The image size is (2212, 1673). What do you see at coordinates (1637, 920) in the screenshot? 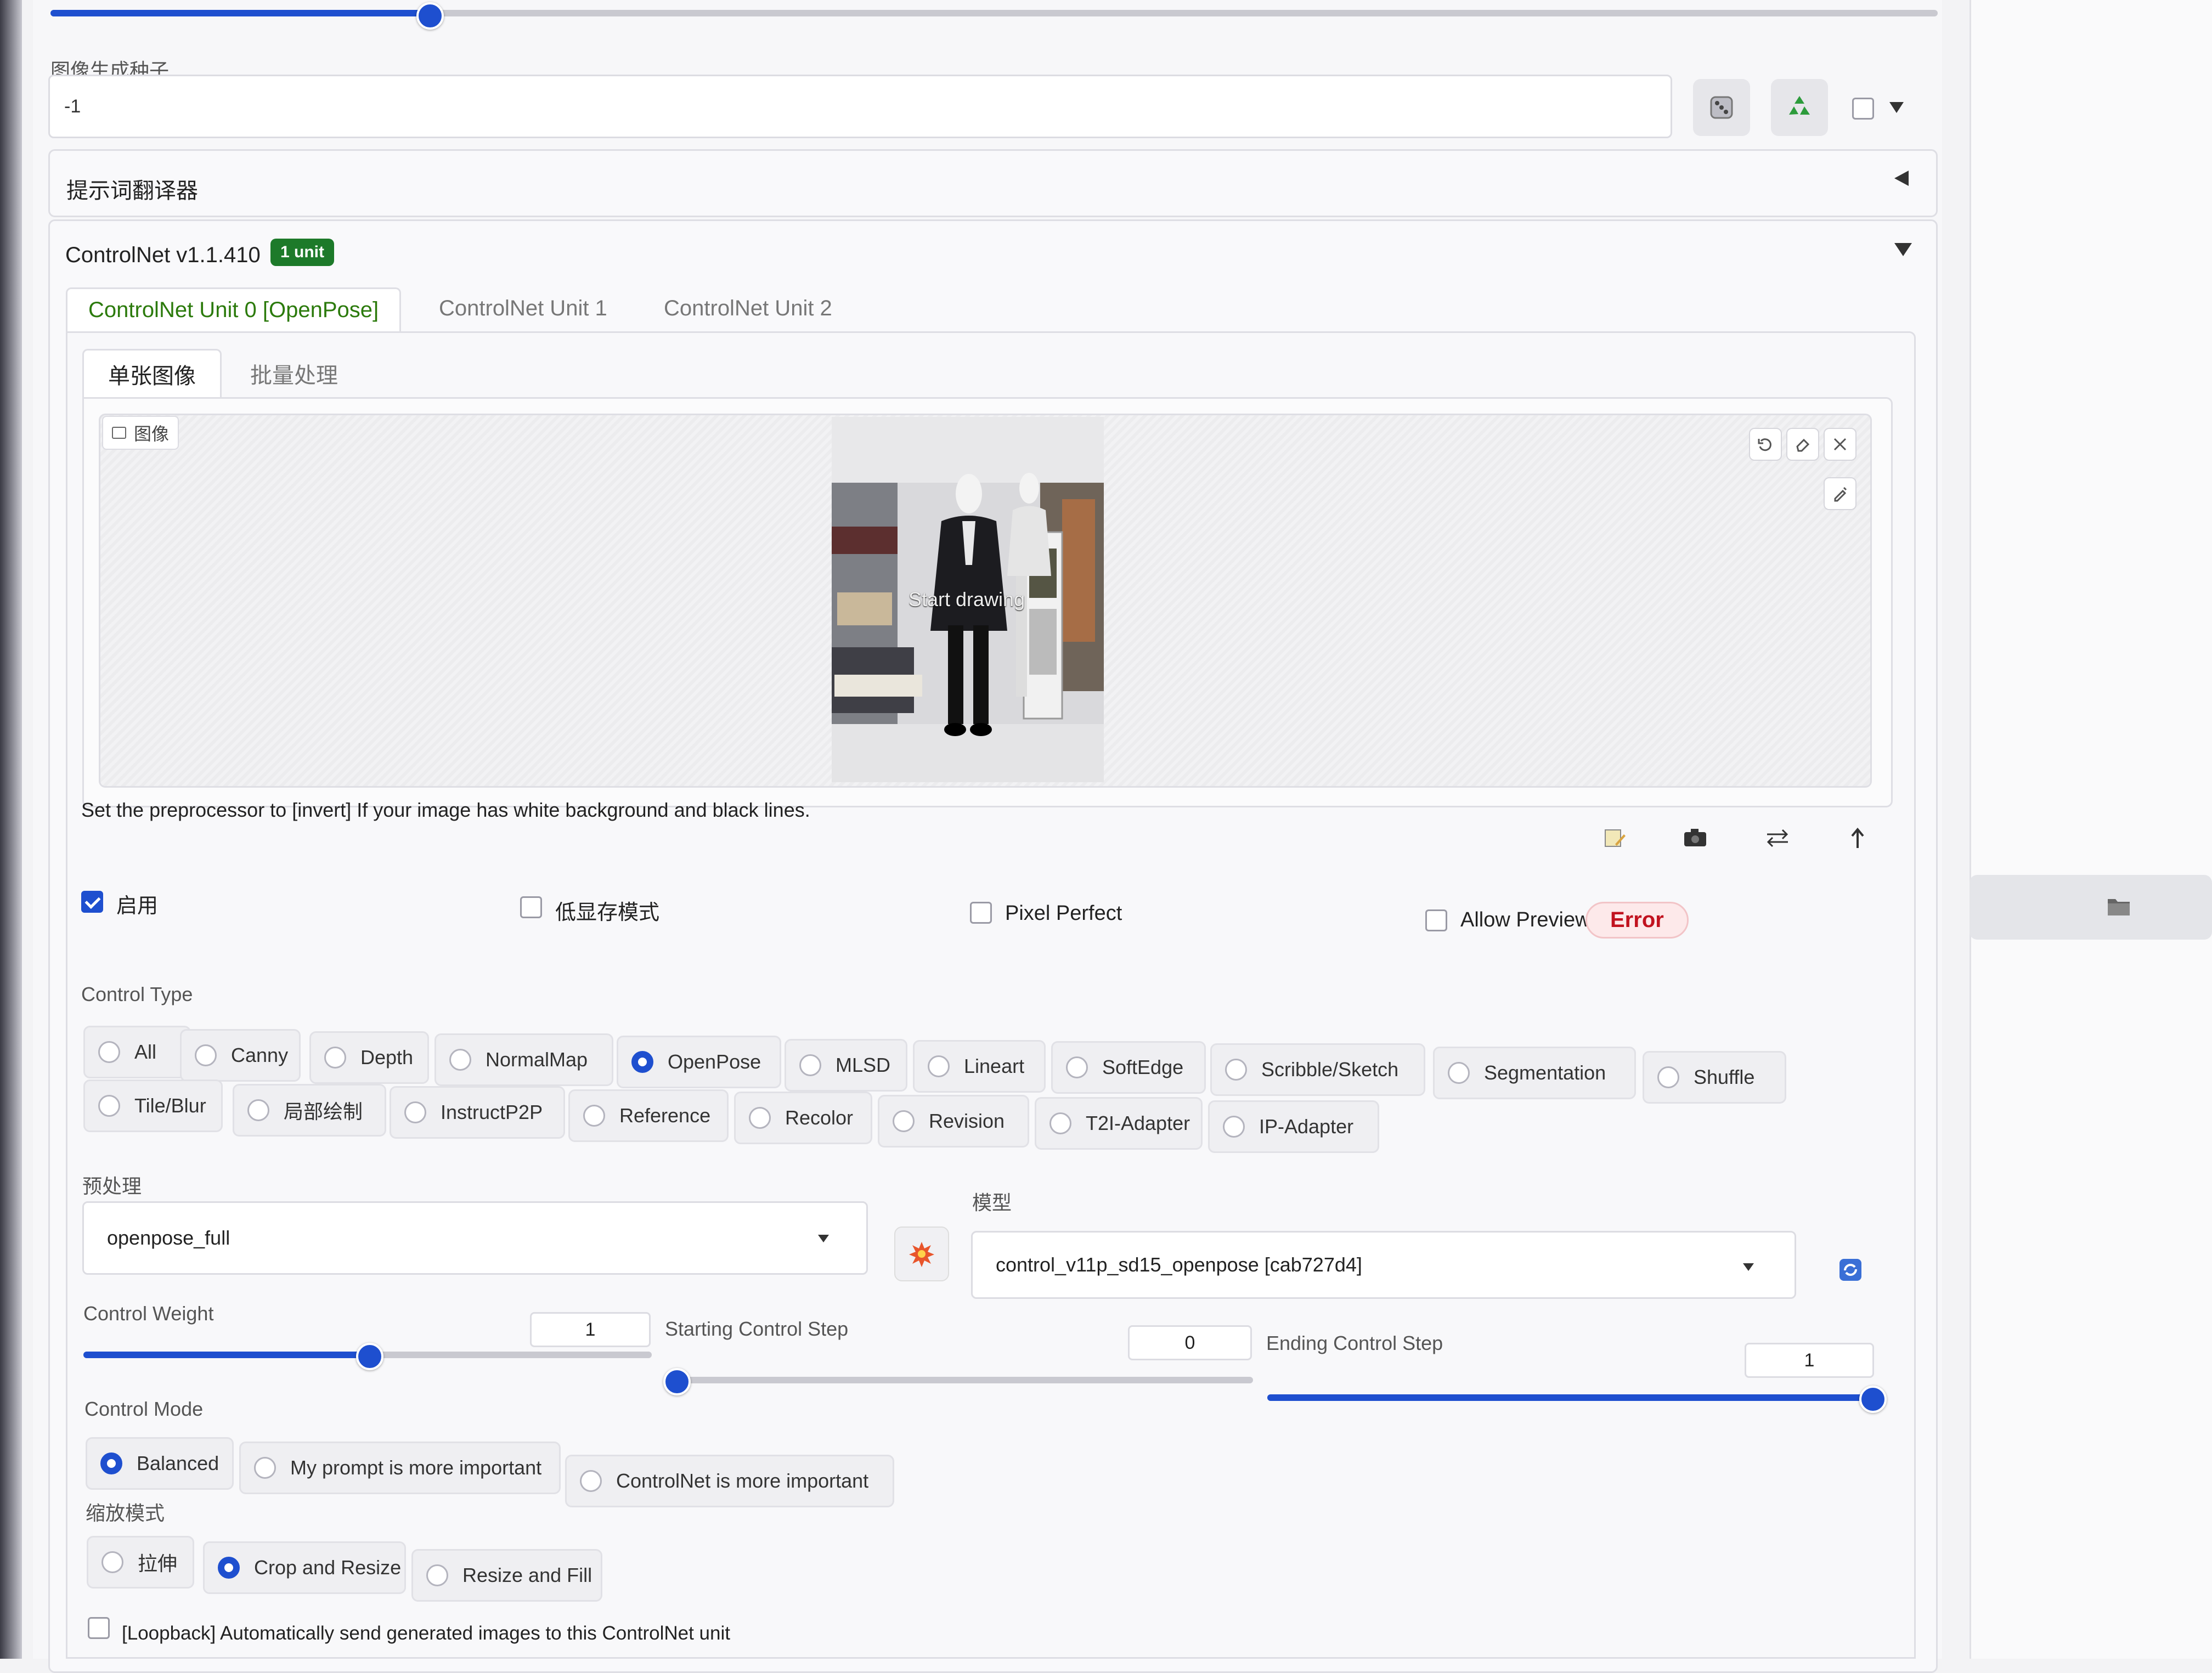
I see `error-badge: Error` at bounding box center [1637, 920].